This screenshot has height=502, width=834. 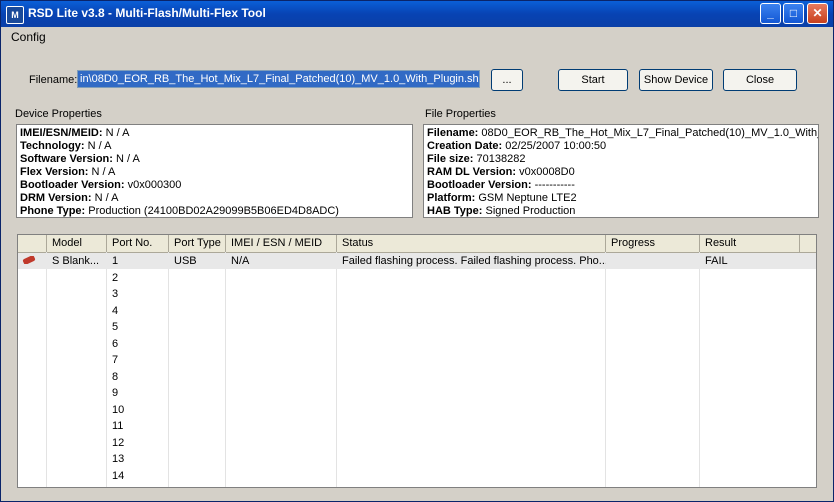 I want to click on column-header: Status, so click(x=471, y=243).